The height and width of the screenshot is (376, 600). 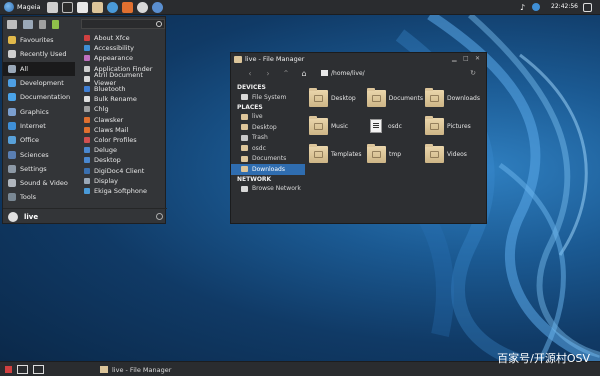 I want to click on power-icon, so click(x=587, y=7).